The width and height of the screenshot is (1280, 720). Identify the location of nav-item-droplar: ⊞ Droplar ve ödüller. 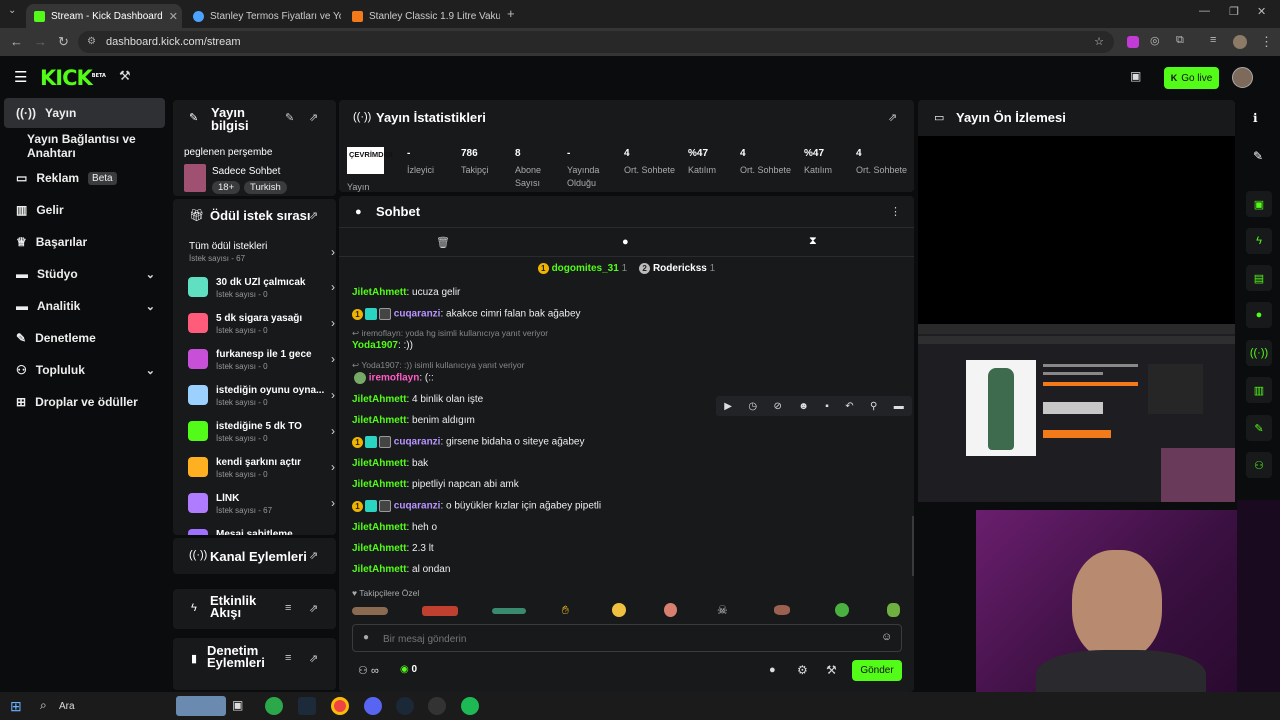
(84, 402).